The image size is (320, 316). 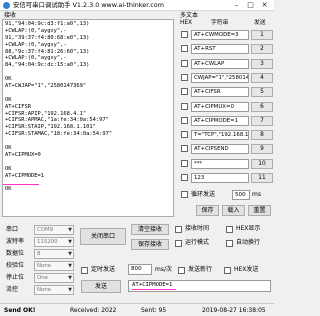 What do you see at coordinates (262, 92) in the screenshot?
I see `row-send-button: 5` at bounding box center [262, 92].